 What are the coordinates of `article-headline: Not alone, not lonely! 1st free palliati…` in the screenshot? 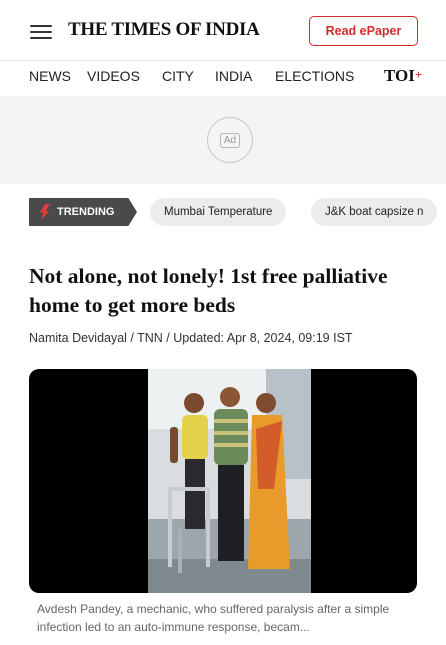 It's located at (208, 290).